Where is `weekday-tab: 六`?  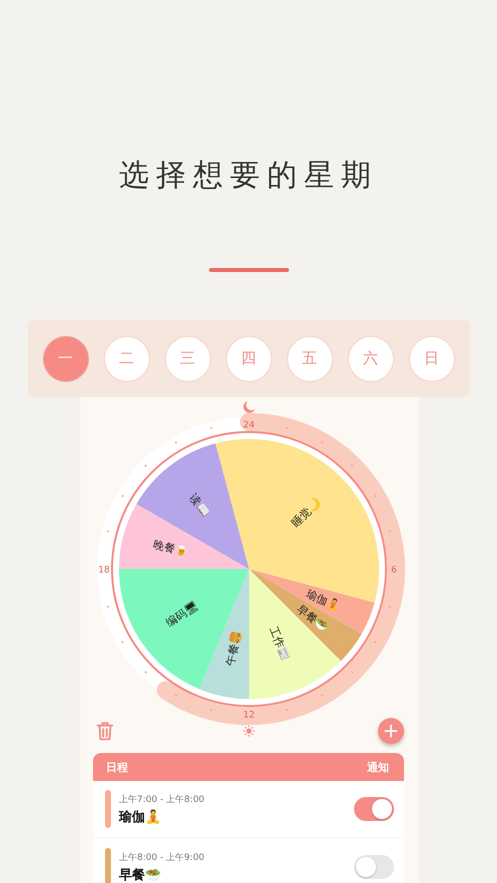 weekday-tab: 六 is located at coordinates (371, 359).